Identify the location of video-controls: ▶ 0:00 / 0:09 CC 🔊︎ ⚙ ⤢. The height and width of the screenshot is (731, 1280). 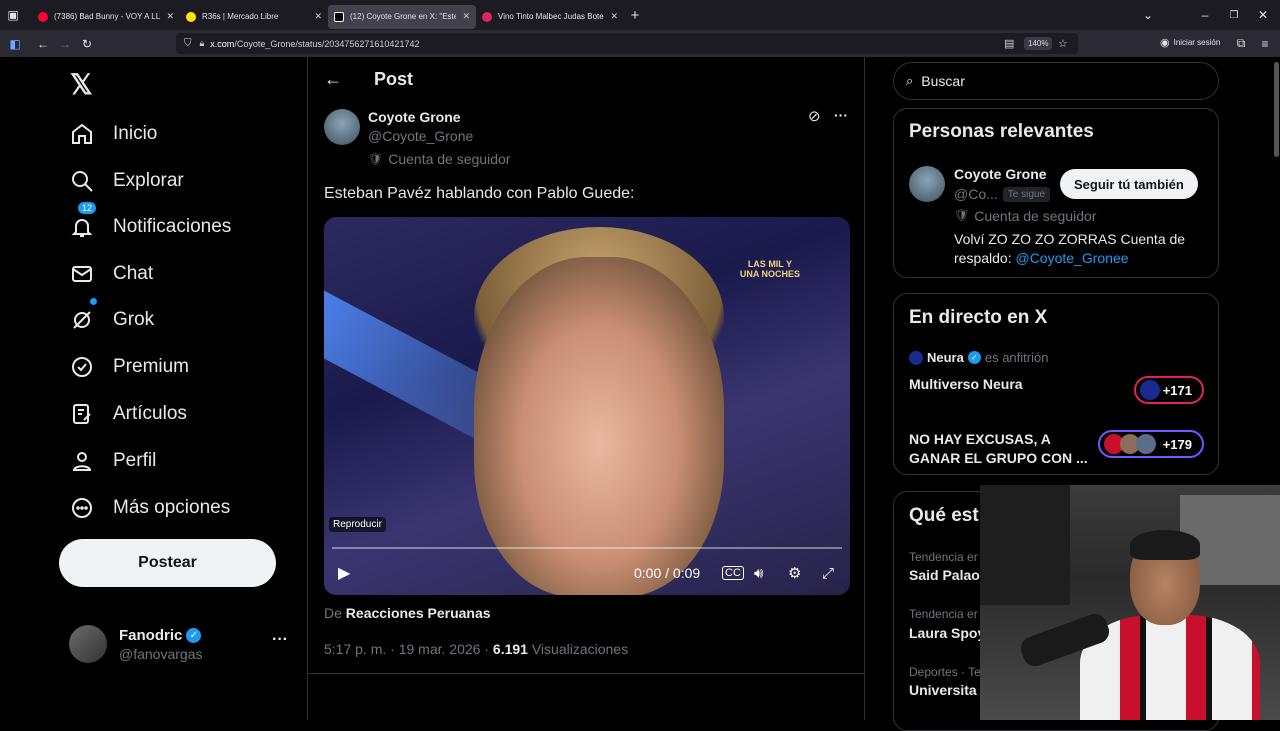
(587, 573).